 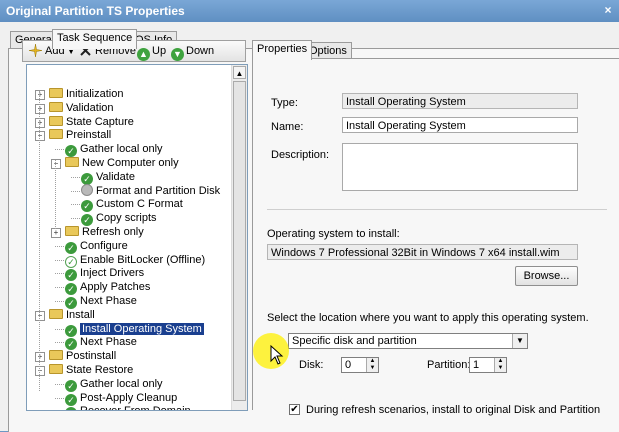 I want to click on tree-item: New Computer only, so click(x=122, y=163).